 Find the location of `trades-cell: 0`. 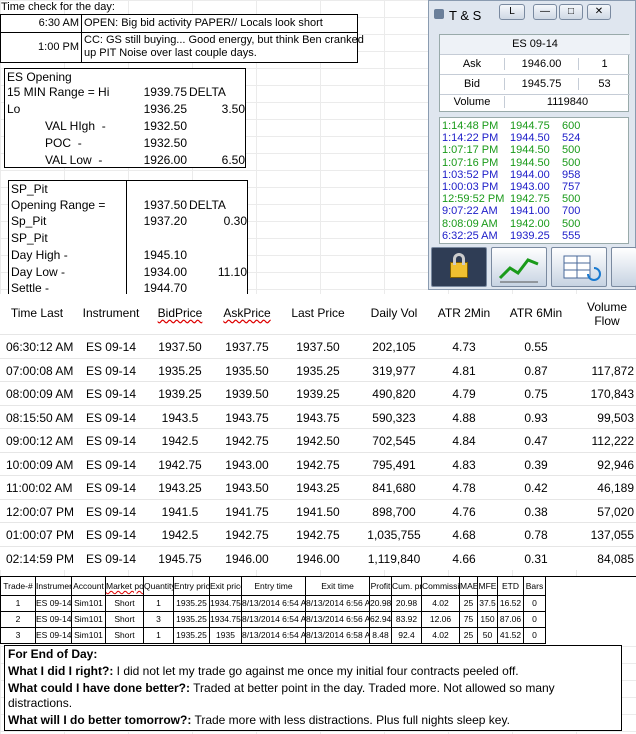

trades-cell: 0 is located at coordinates (535, 604).